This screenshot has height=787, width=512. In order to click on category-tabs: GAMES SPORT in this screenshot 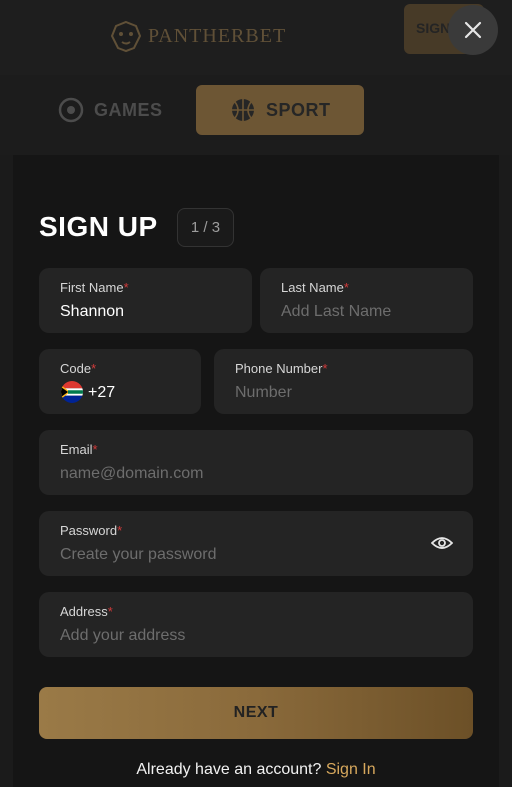, I will do `click(256, 130)`.